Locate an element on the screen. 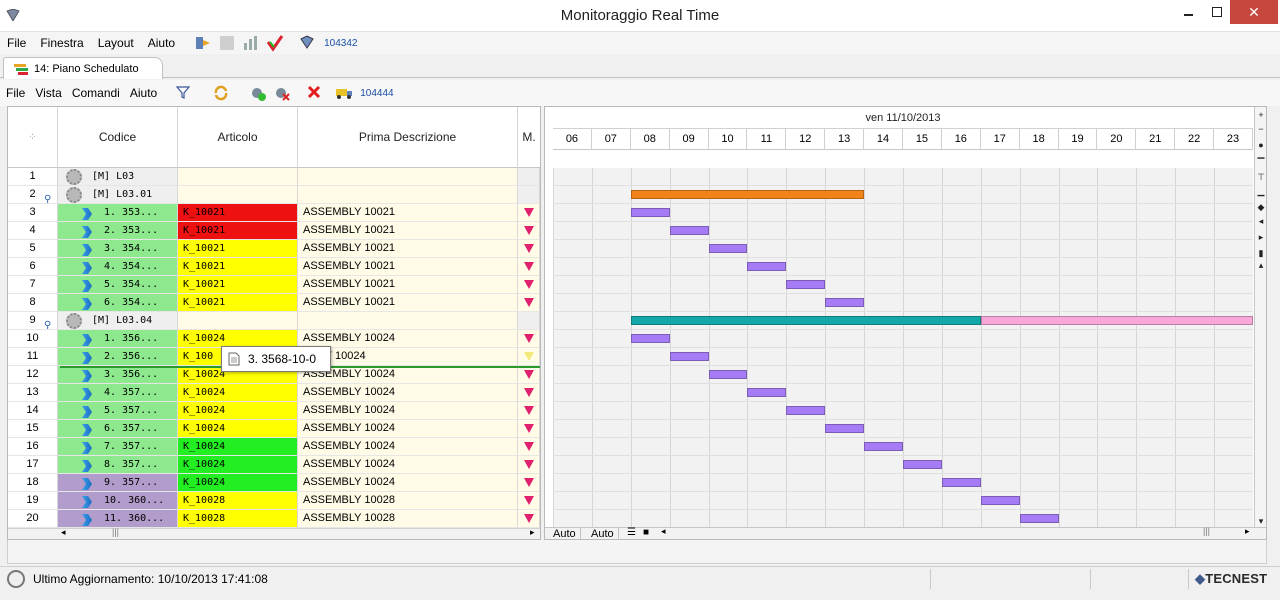  bars-chart-icon is located at coordinates (251, 43).